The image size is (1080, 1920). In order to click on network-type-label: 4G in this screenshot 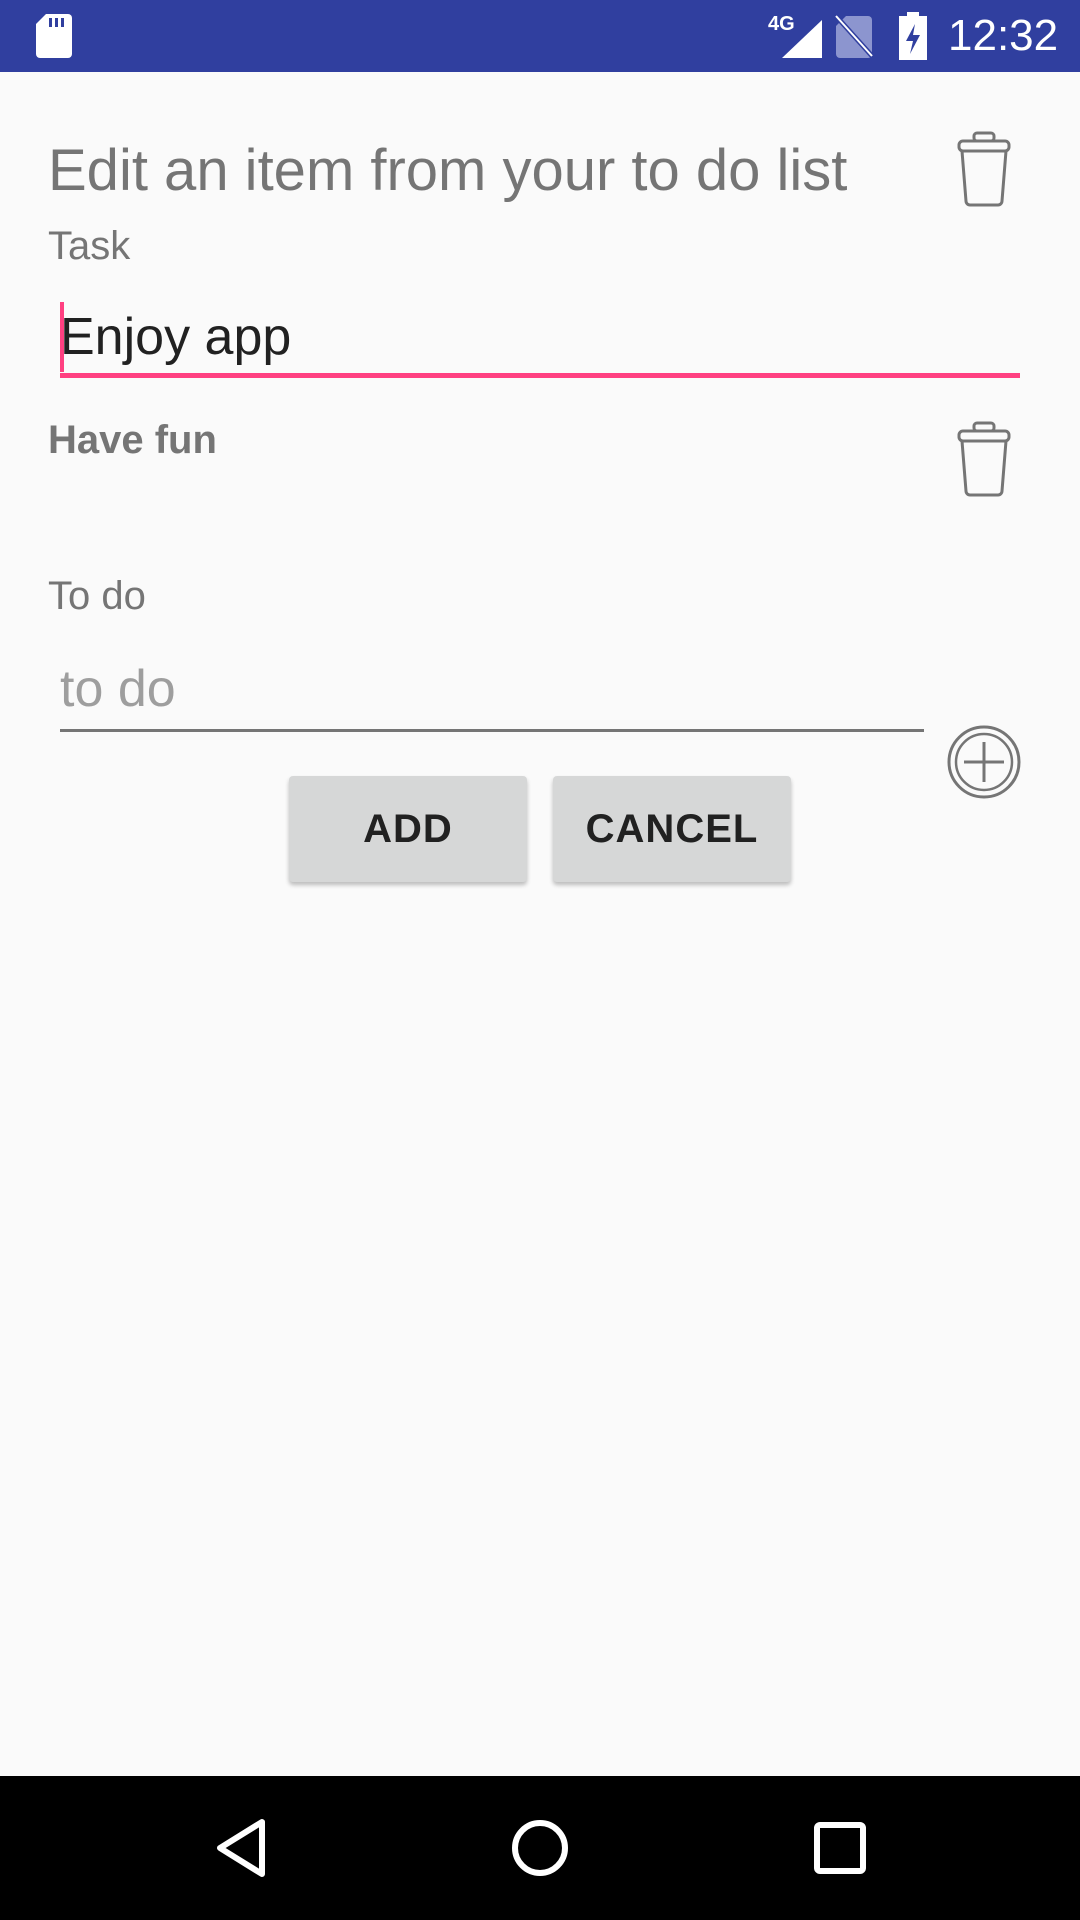, I will do `click(781, 24)`.